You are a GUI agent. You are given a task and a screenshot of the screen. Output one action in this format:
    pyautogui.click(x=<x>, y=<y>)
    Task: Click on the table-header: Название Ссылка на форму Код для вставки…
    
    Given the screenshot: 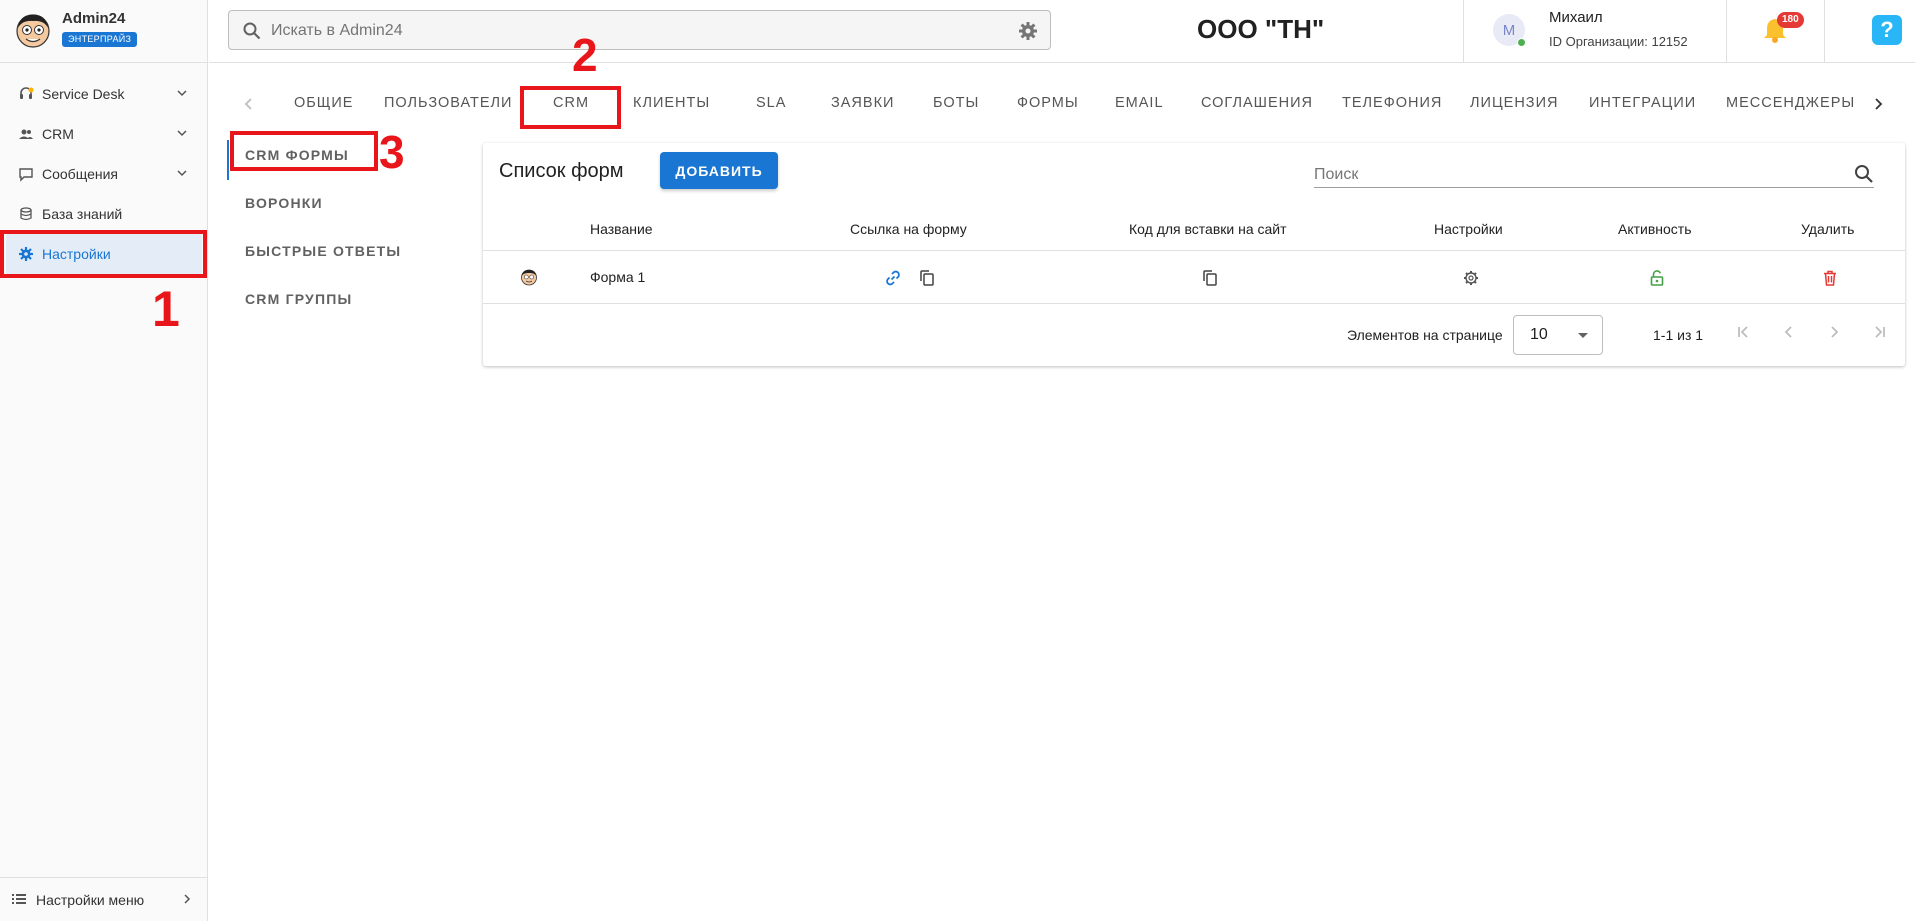 What is the action you would take?
    pyautogui.click(x=1194, y=229)
    